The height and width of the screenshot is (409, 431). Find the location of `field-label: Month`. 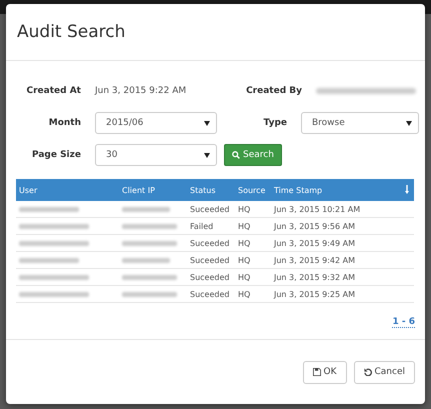

field-label: Month is located at coordinates (64, 123).